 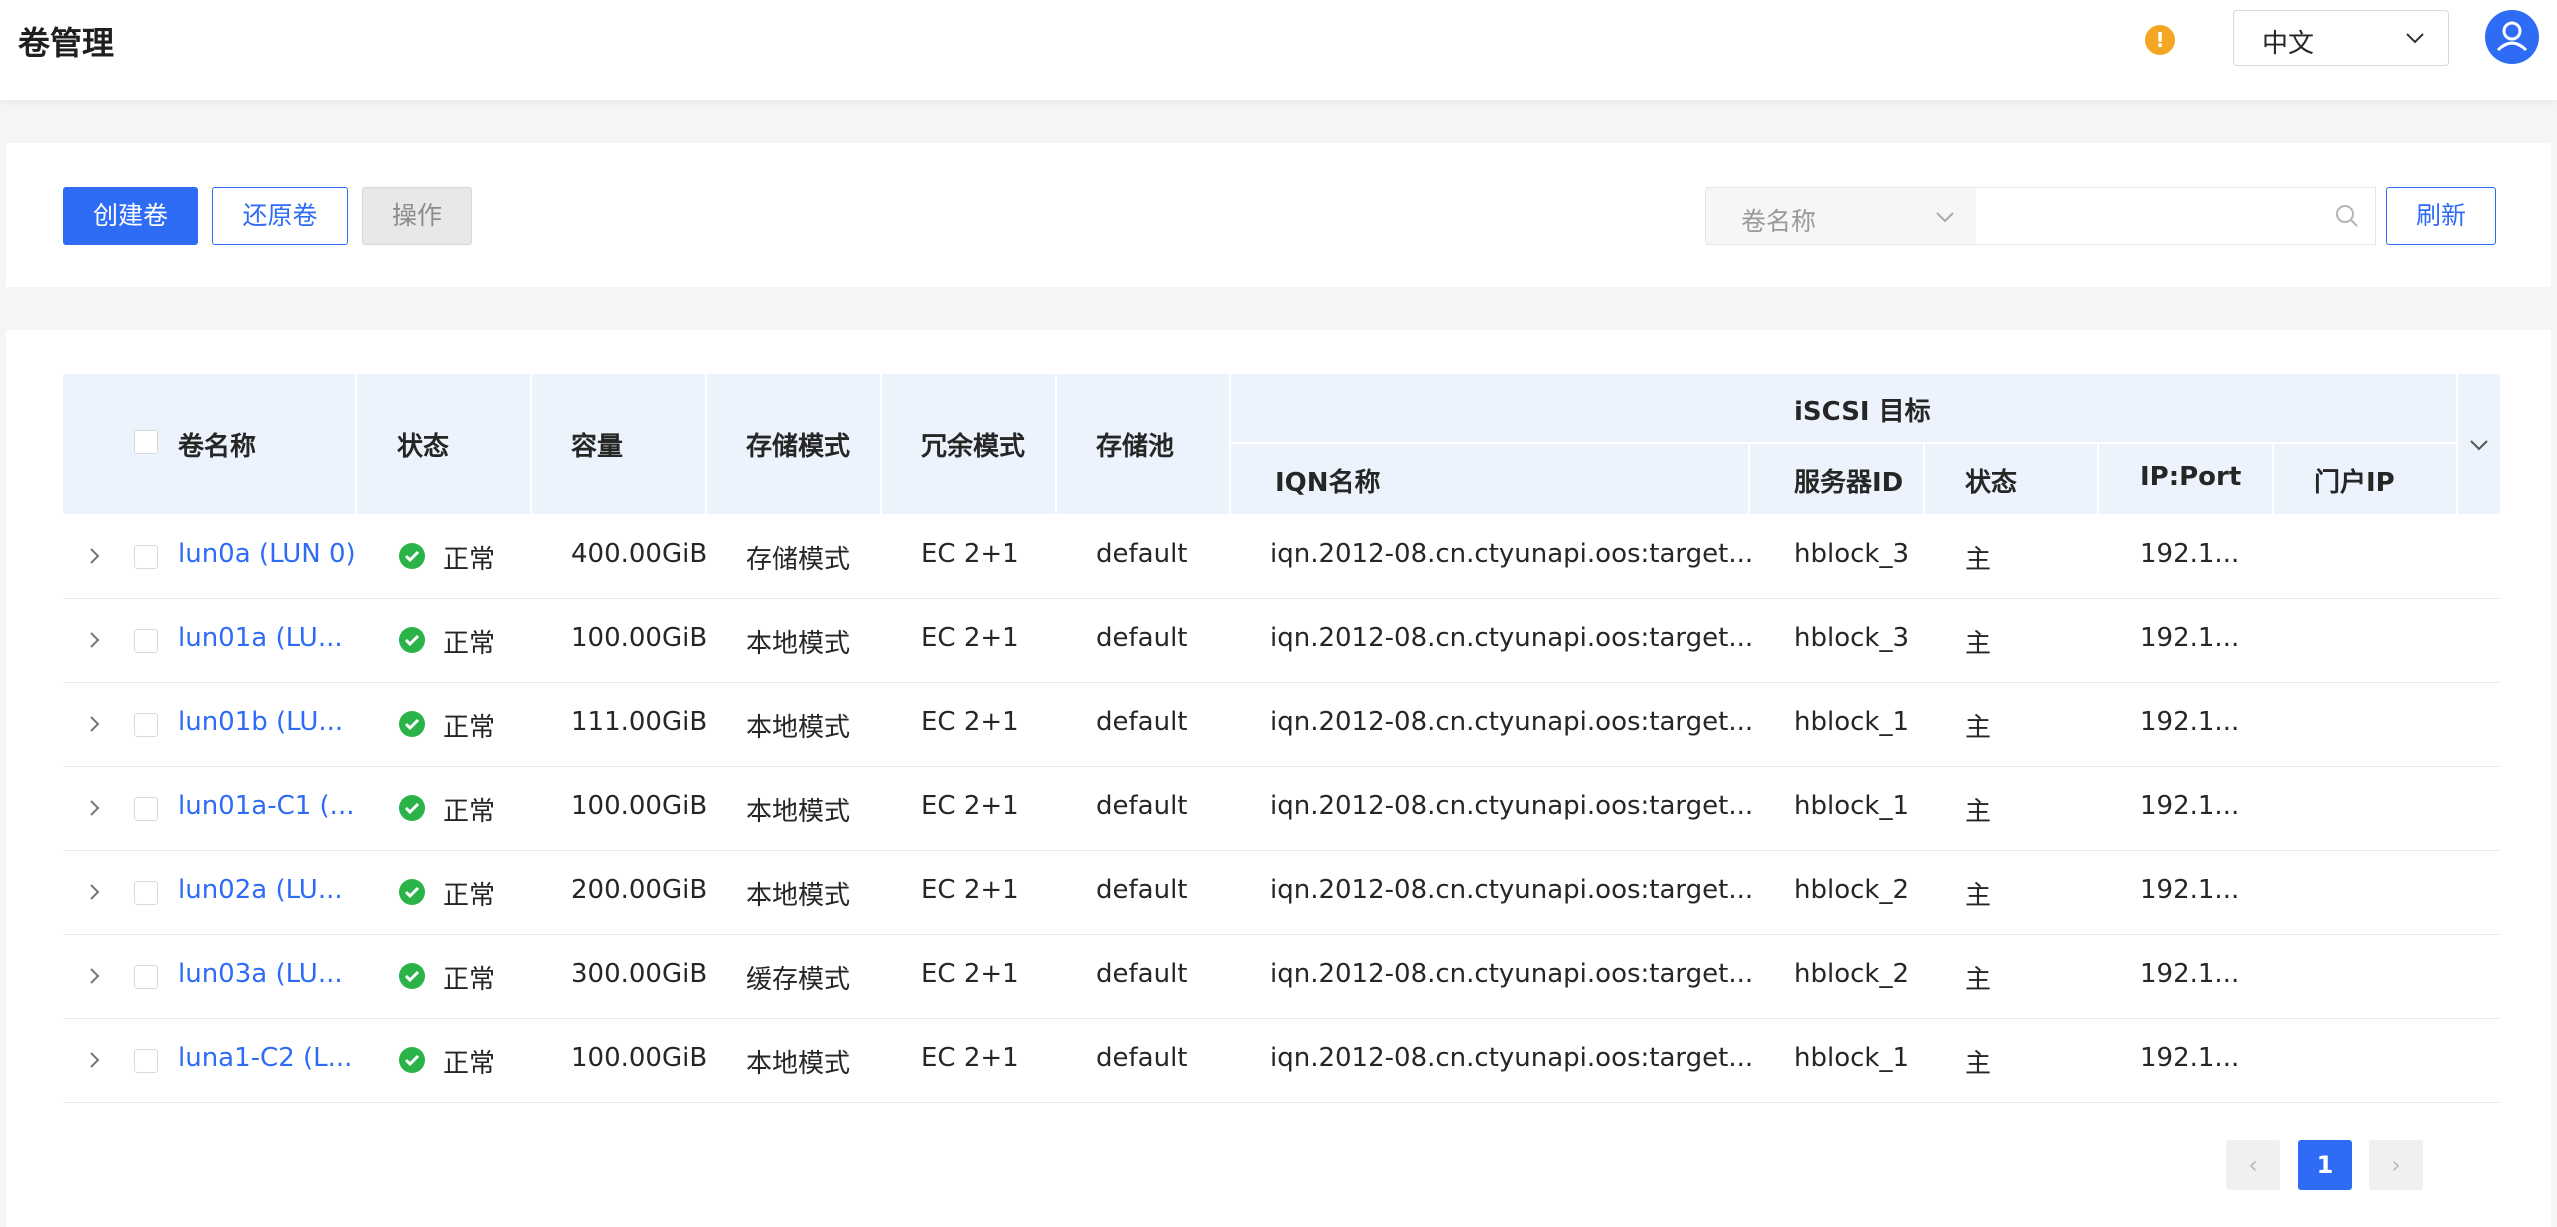 What do you see at coordinates (1991, 483) in the screenshot?
I see `header-role: 状态` at bounding box center [1991, 483].